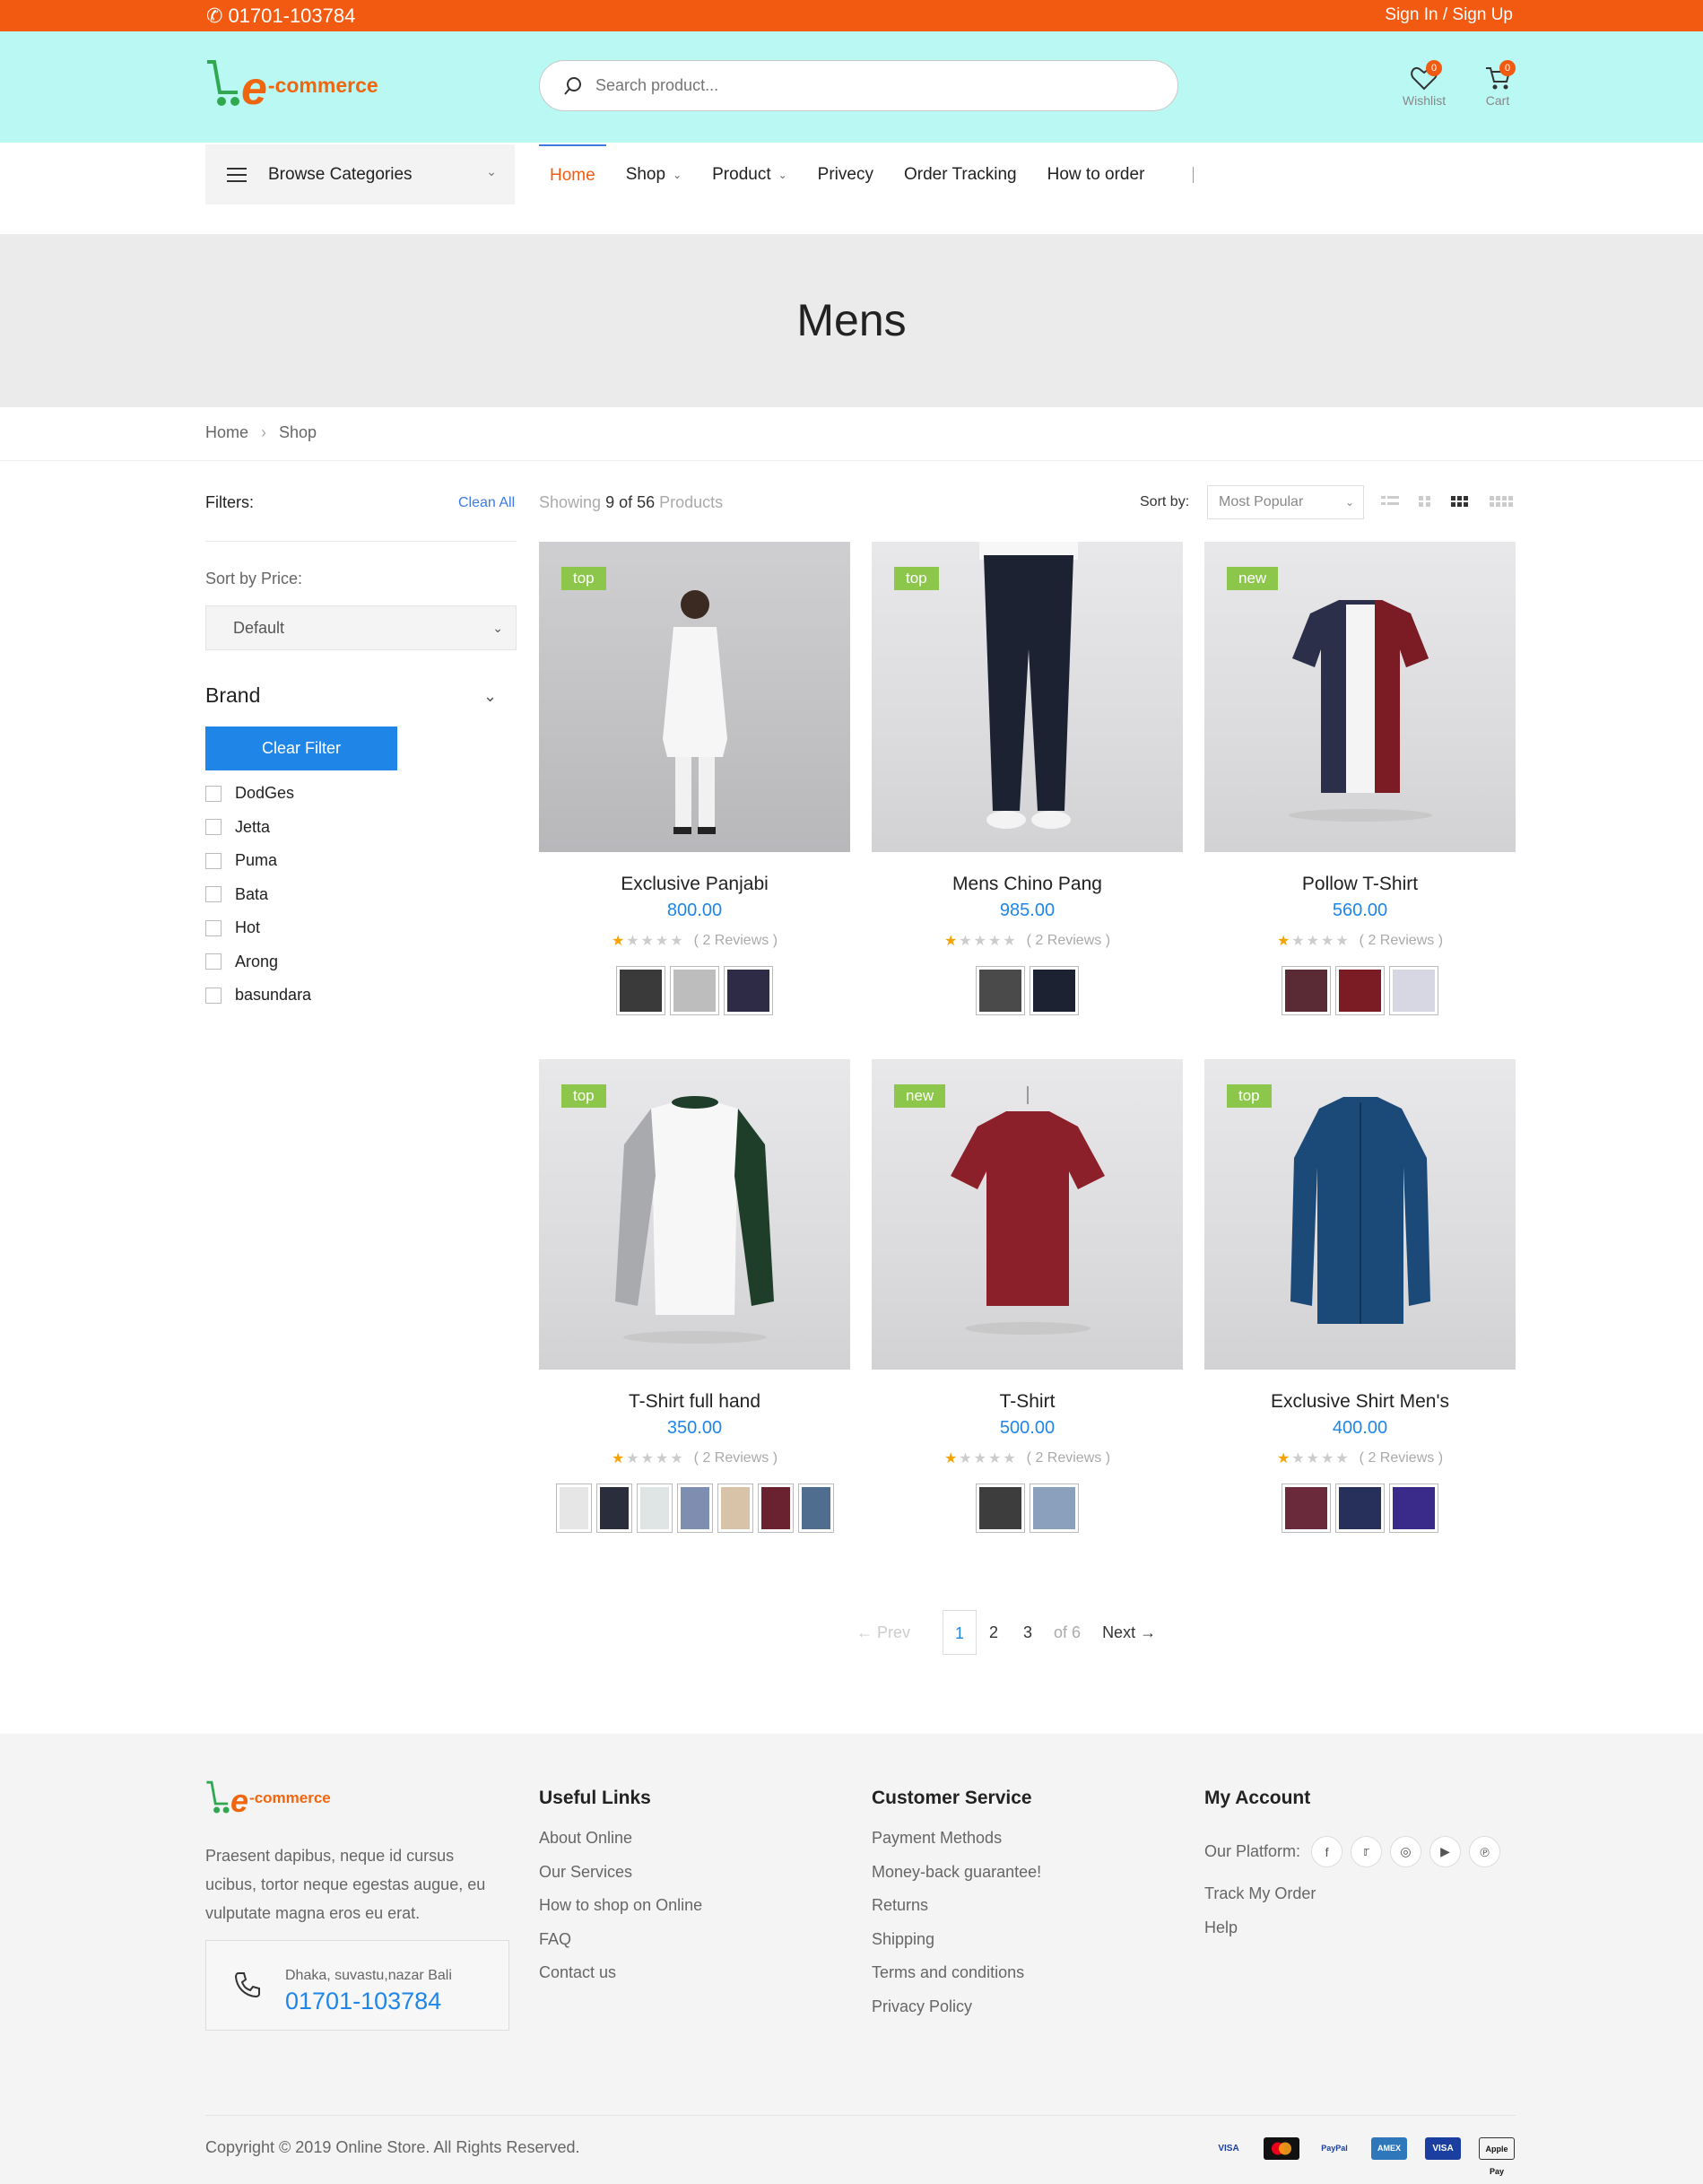 Image resolution: width=1703 pixels, height=2184 pixels. Describe the element at coordinates (1406, 1851) in the screenshot. I see `instagram-icon: ◎` at that location.